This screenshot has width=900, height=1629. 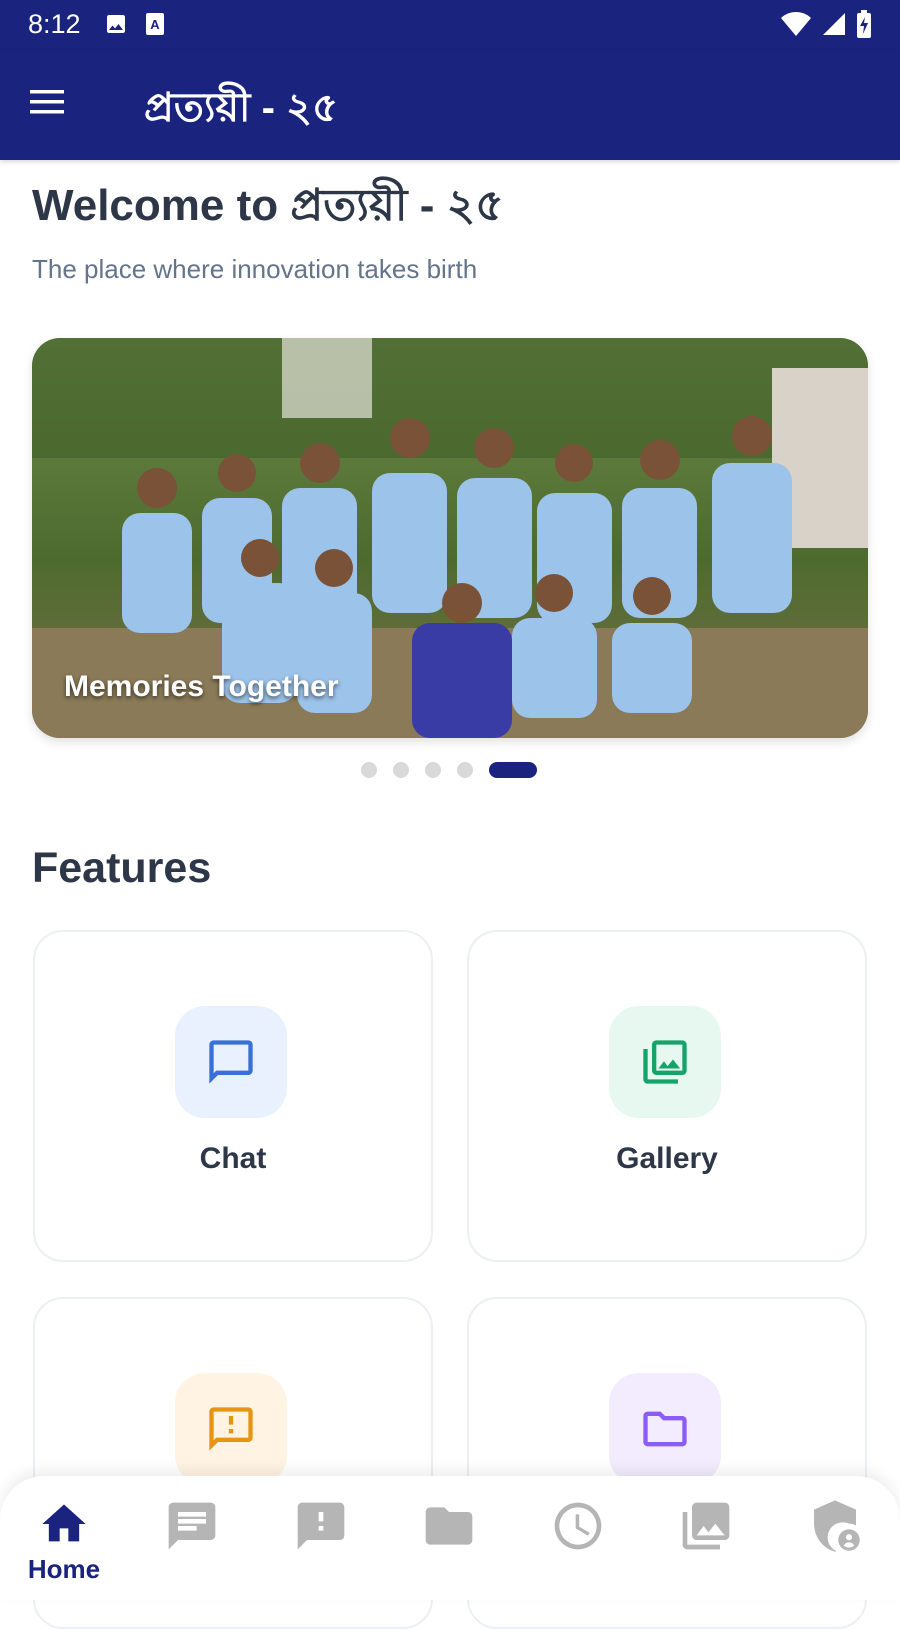 I want to click on status-notification-icons: A, so click(x=135, y=26).